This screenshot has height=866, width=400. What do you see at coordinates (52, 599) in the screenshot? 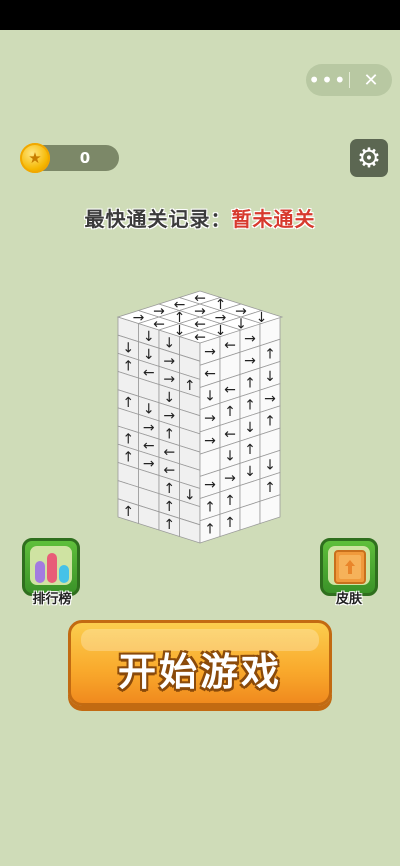
I see `leaderboard-label: 排行榜` at bounding box center [52, 599].